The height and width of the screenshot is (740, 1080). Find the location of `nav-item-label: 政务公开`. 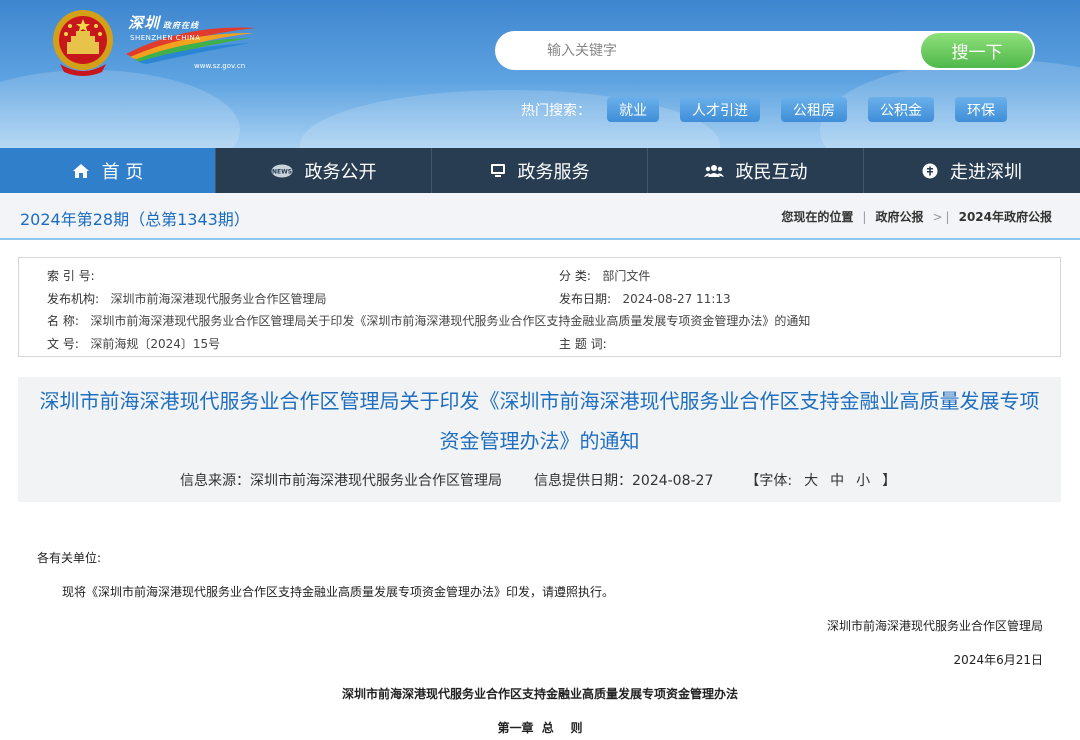

nav-item-label: 政务公开 is located at coordinates (340, 172).